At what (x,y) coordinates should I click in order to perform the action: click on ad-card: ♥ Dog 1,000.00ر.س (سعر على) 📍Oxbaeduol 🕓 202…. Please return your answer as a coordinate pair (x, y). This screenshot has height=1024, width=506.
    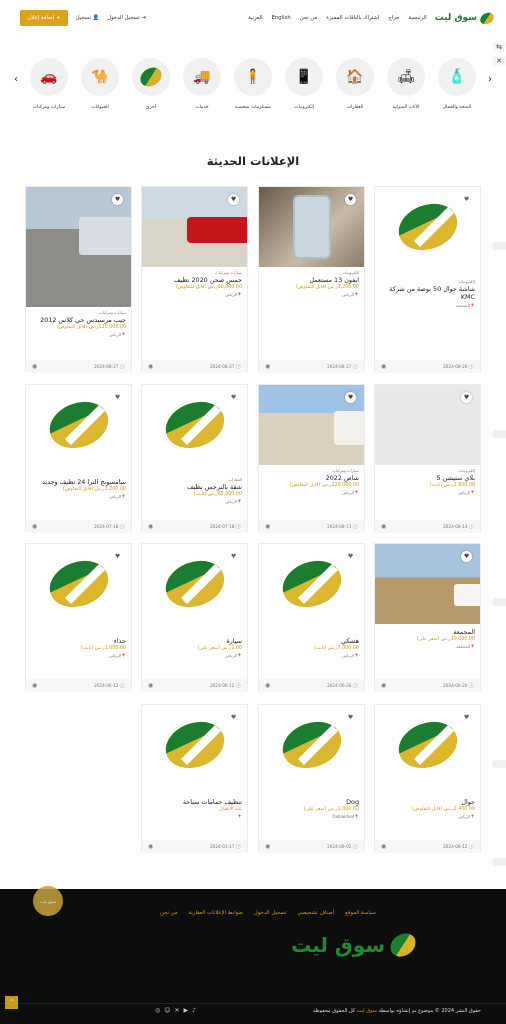
    Looking at the image, I should click on (311, 778).